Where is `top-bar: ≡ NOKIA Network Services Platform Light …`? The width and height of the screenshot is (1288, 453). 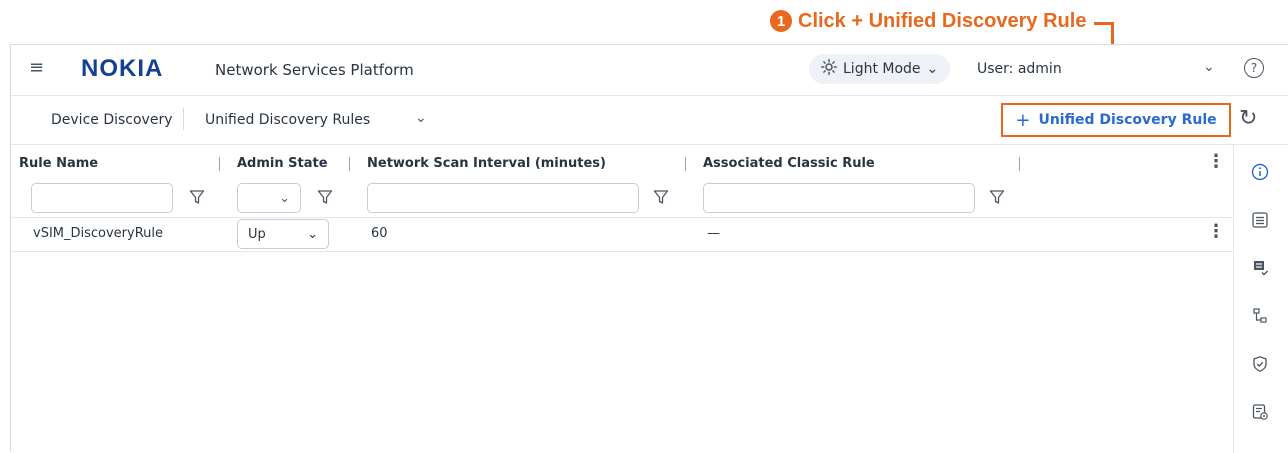
top-bar: ≡ NOKIA Network Services Platform Light … is located at coordinates (649, 70).